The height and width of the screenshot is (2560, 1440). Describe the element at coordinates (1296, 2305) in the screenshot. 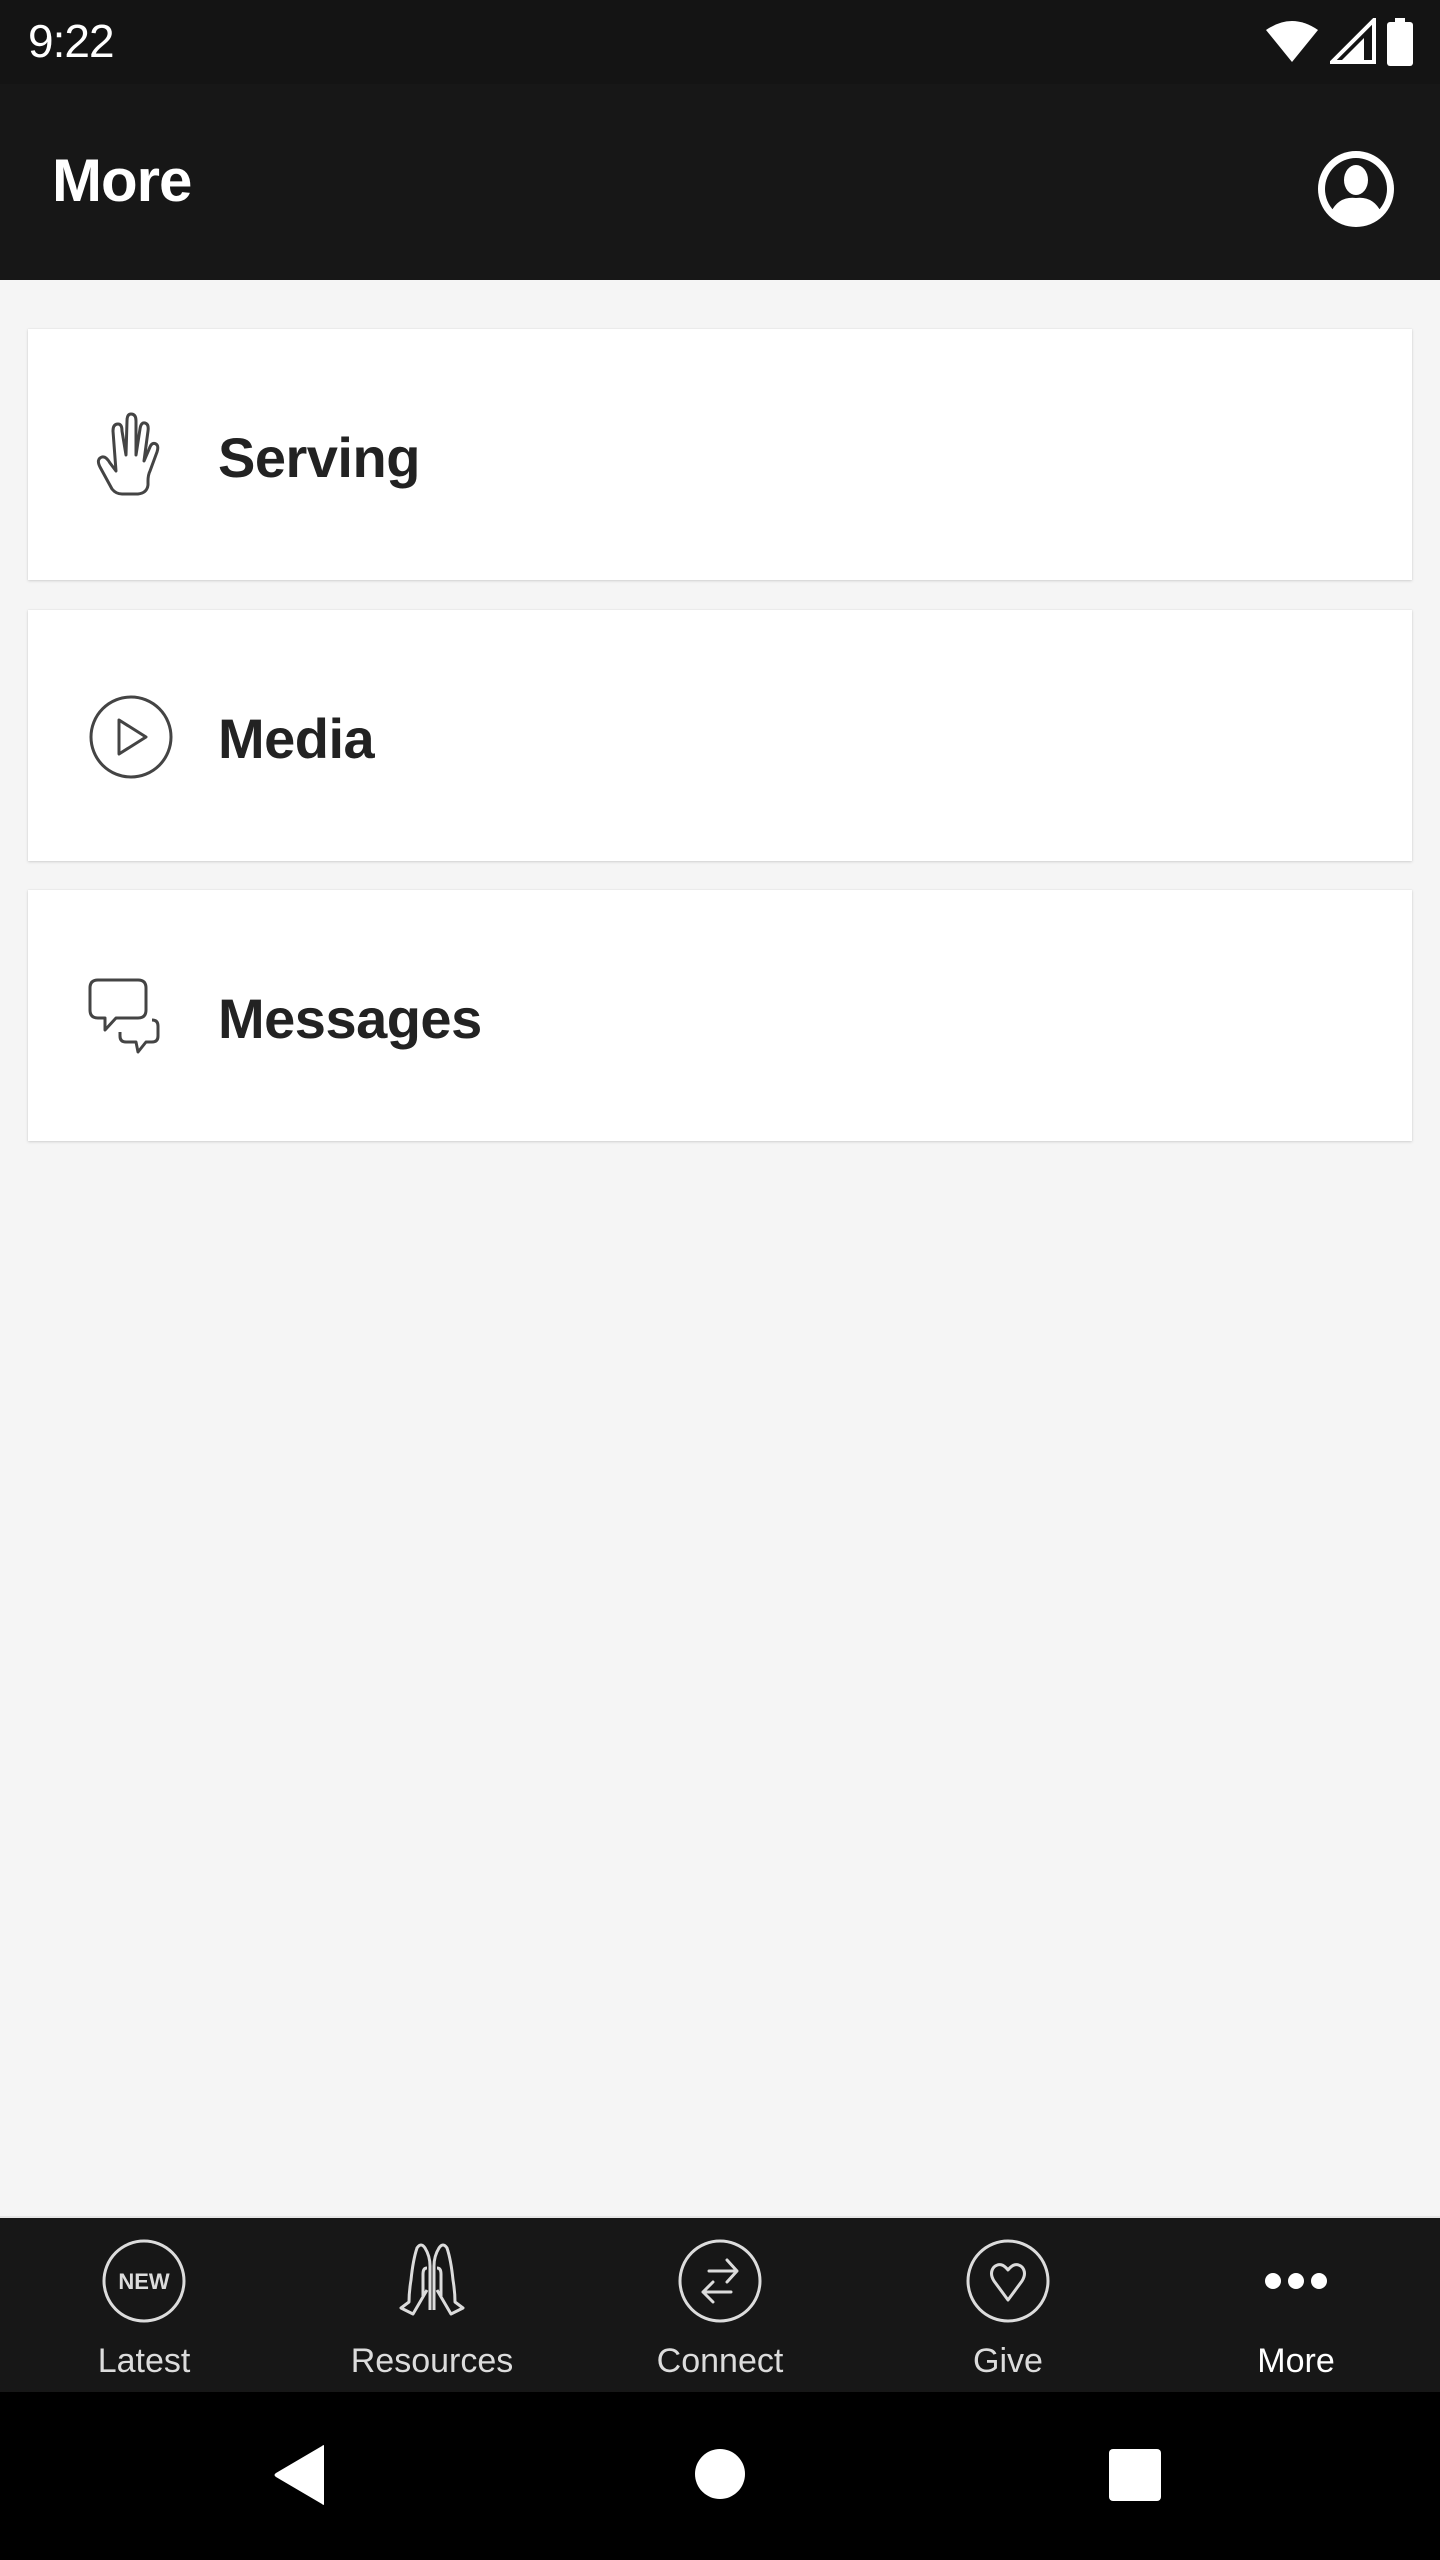

I see `tab-more: More` at that location.